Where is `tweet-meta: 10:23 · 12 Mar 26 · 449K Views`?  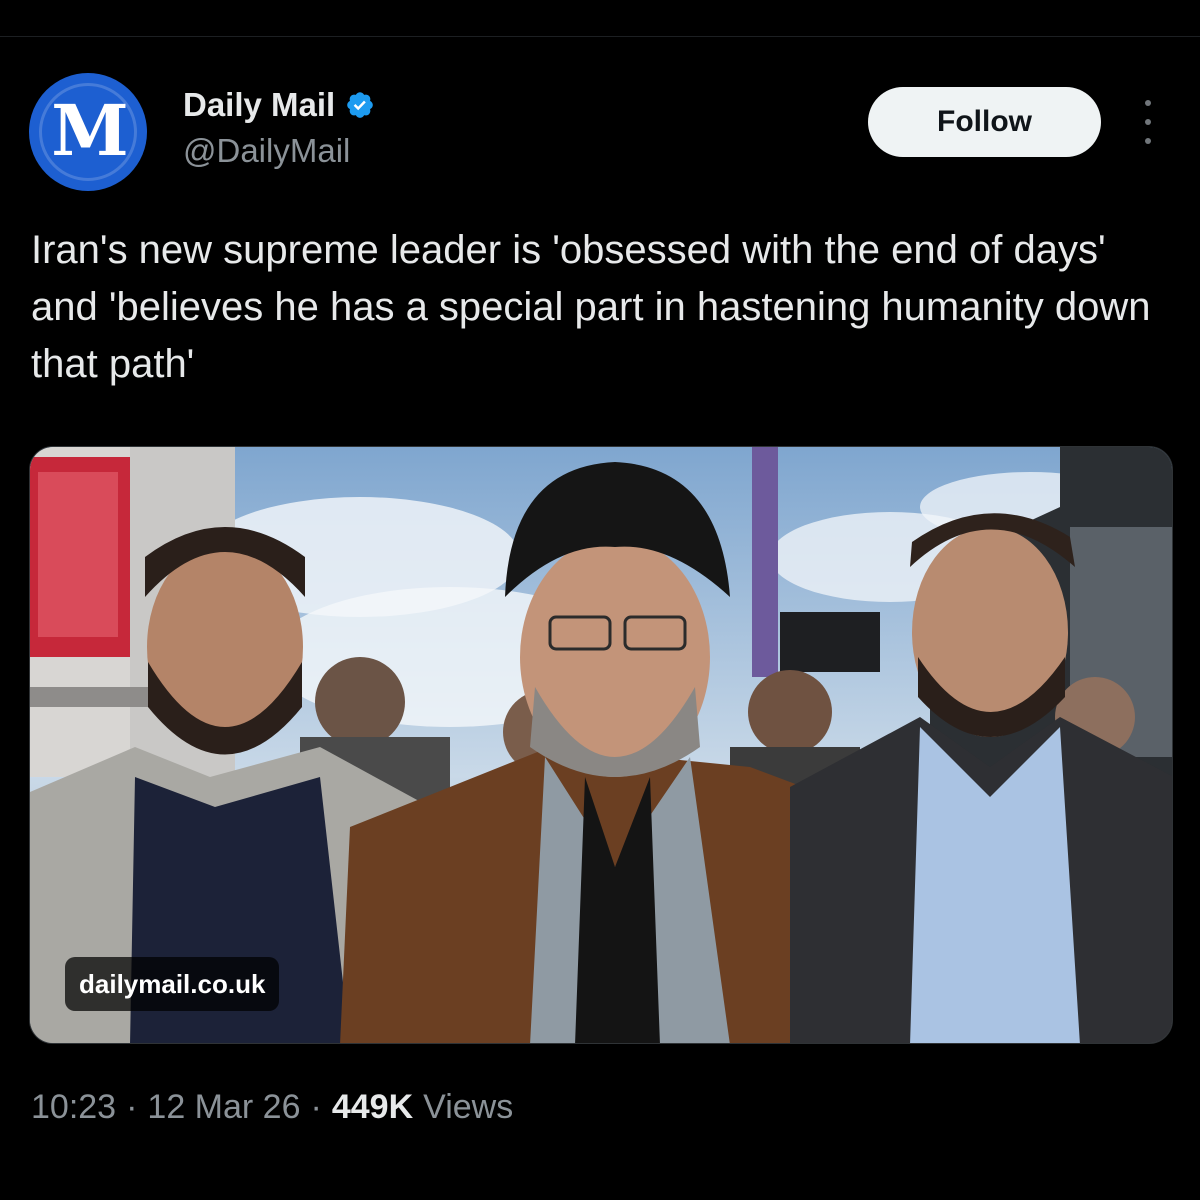
tweet-meta: 10:23 · 12 Mar 26 · 449K Views is located at coordinates (272, 1107).